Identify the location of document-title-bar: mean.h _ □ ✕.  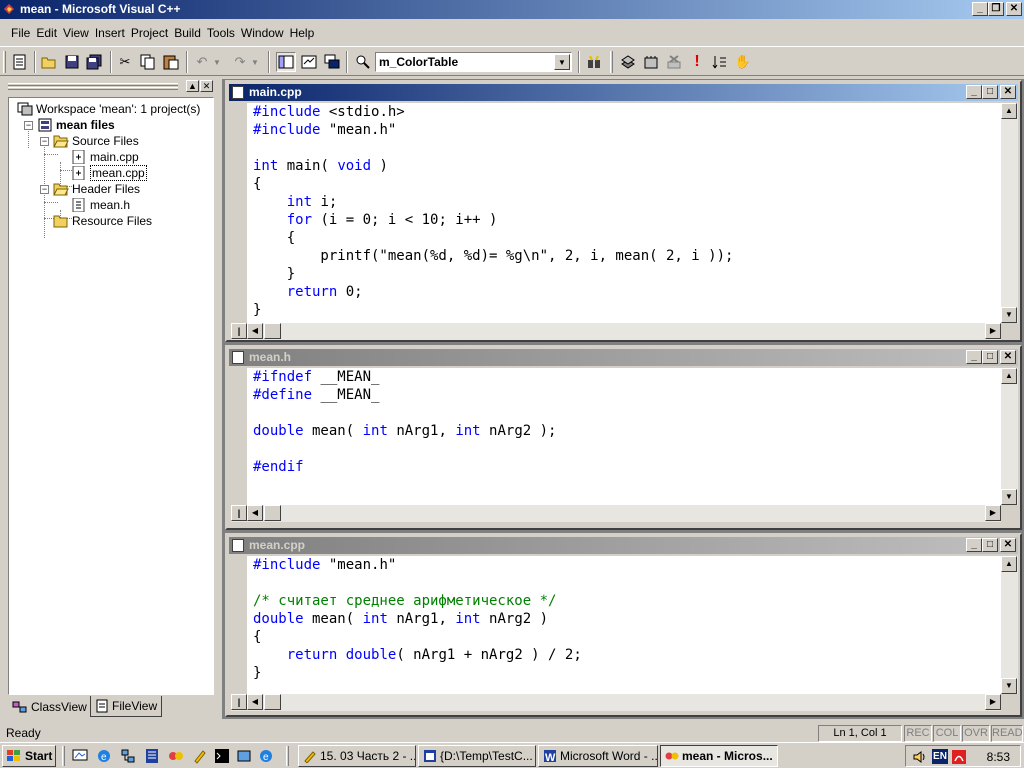
(623, 357).